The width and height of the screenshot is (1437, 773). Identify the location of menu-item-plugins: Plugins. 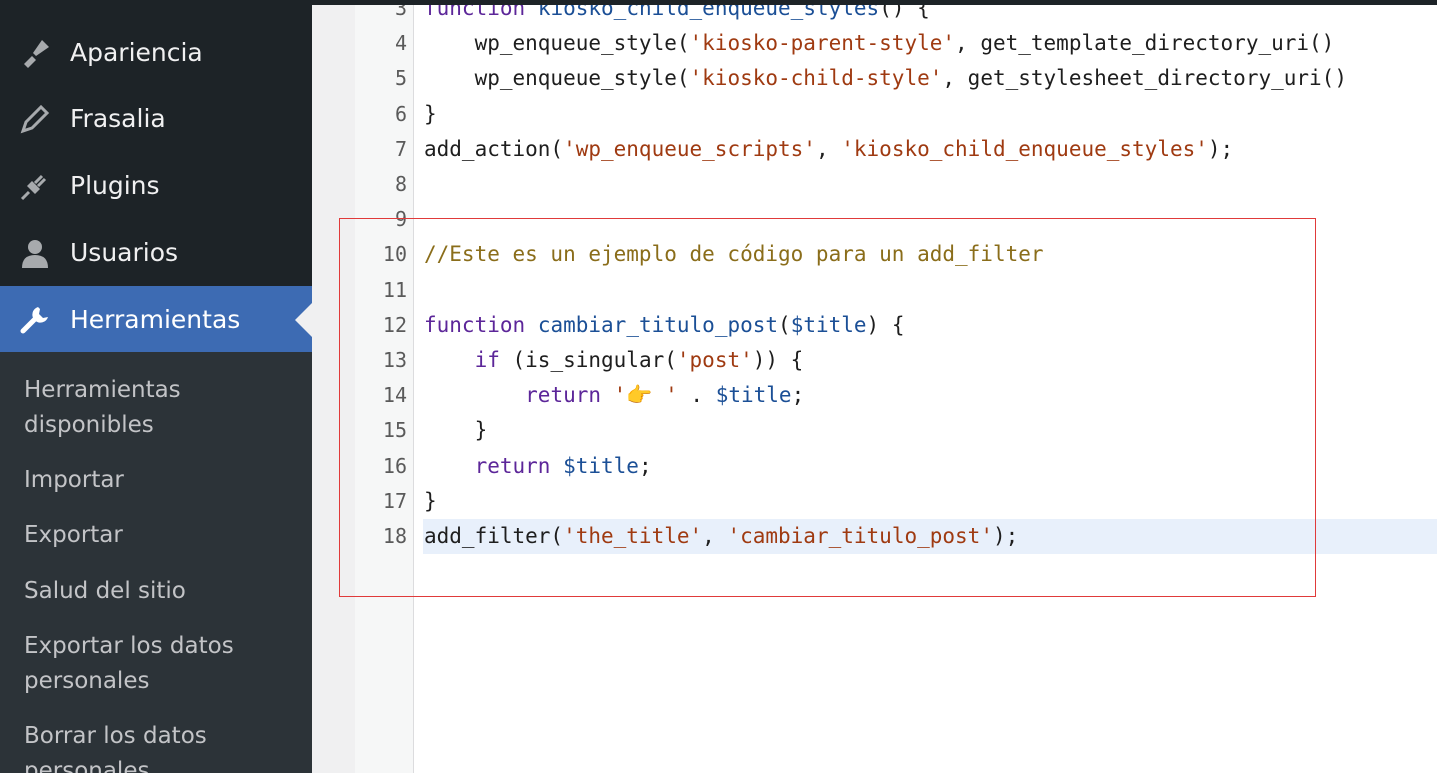
(156, 185).